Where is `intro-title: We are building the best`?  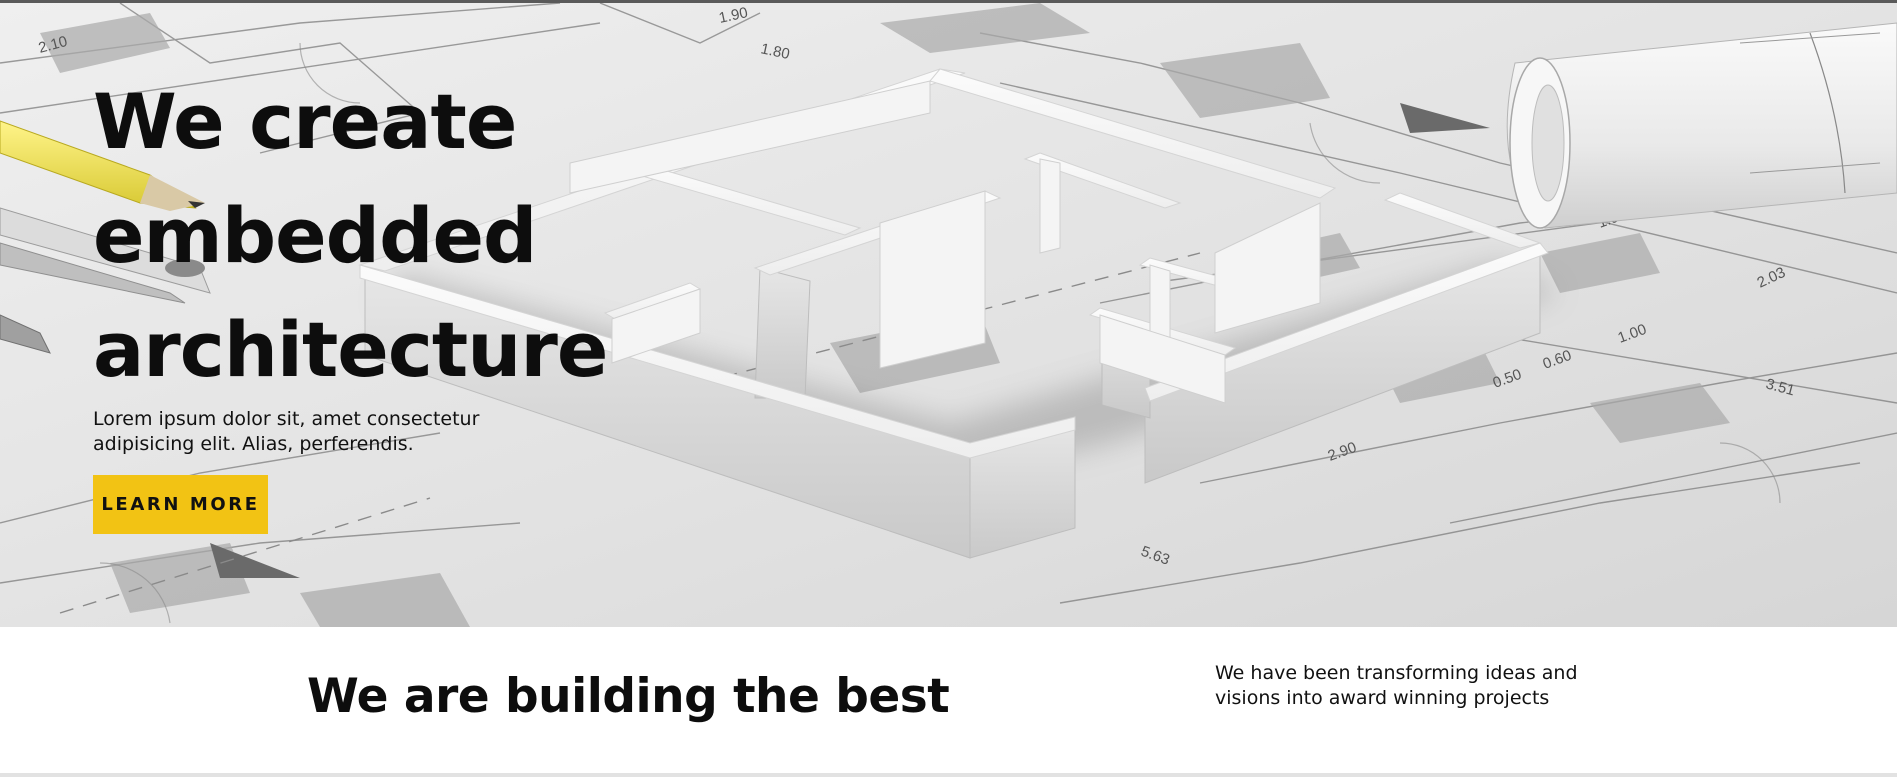
intro-title: We are building the best is located at coordinates (628, 696).